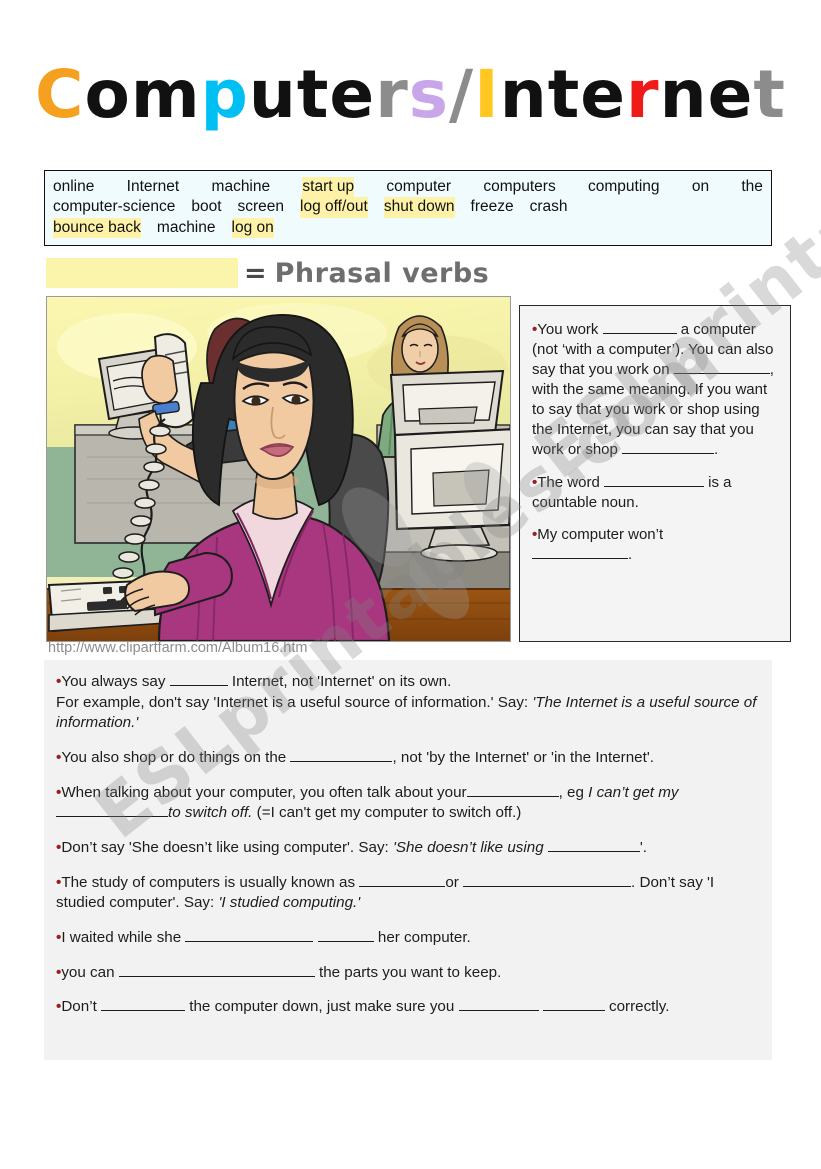 The width and height of the screenshot is (821, 1169). Describe the element at coordinates (165, 94) in the screenshot. I see `title-letter-2: m` at that location.